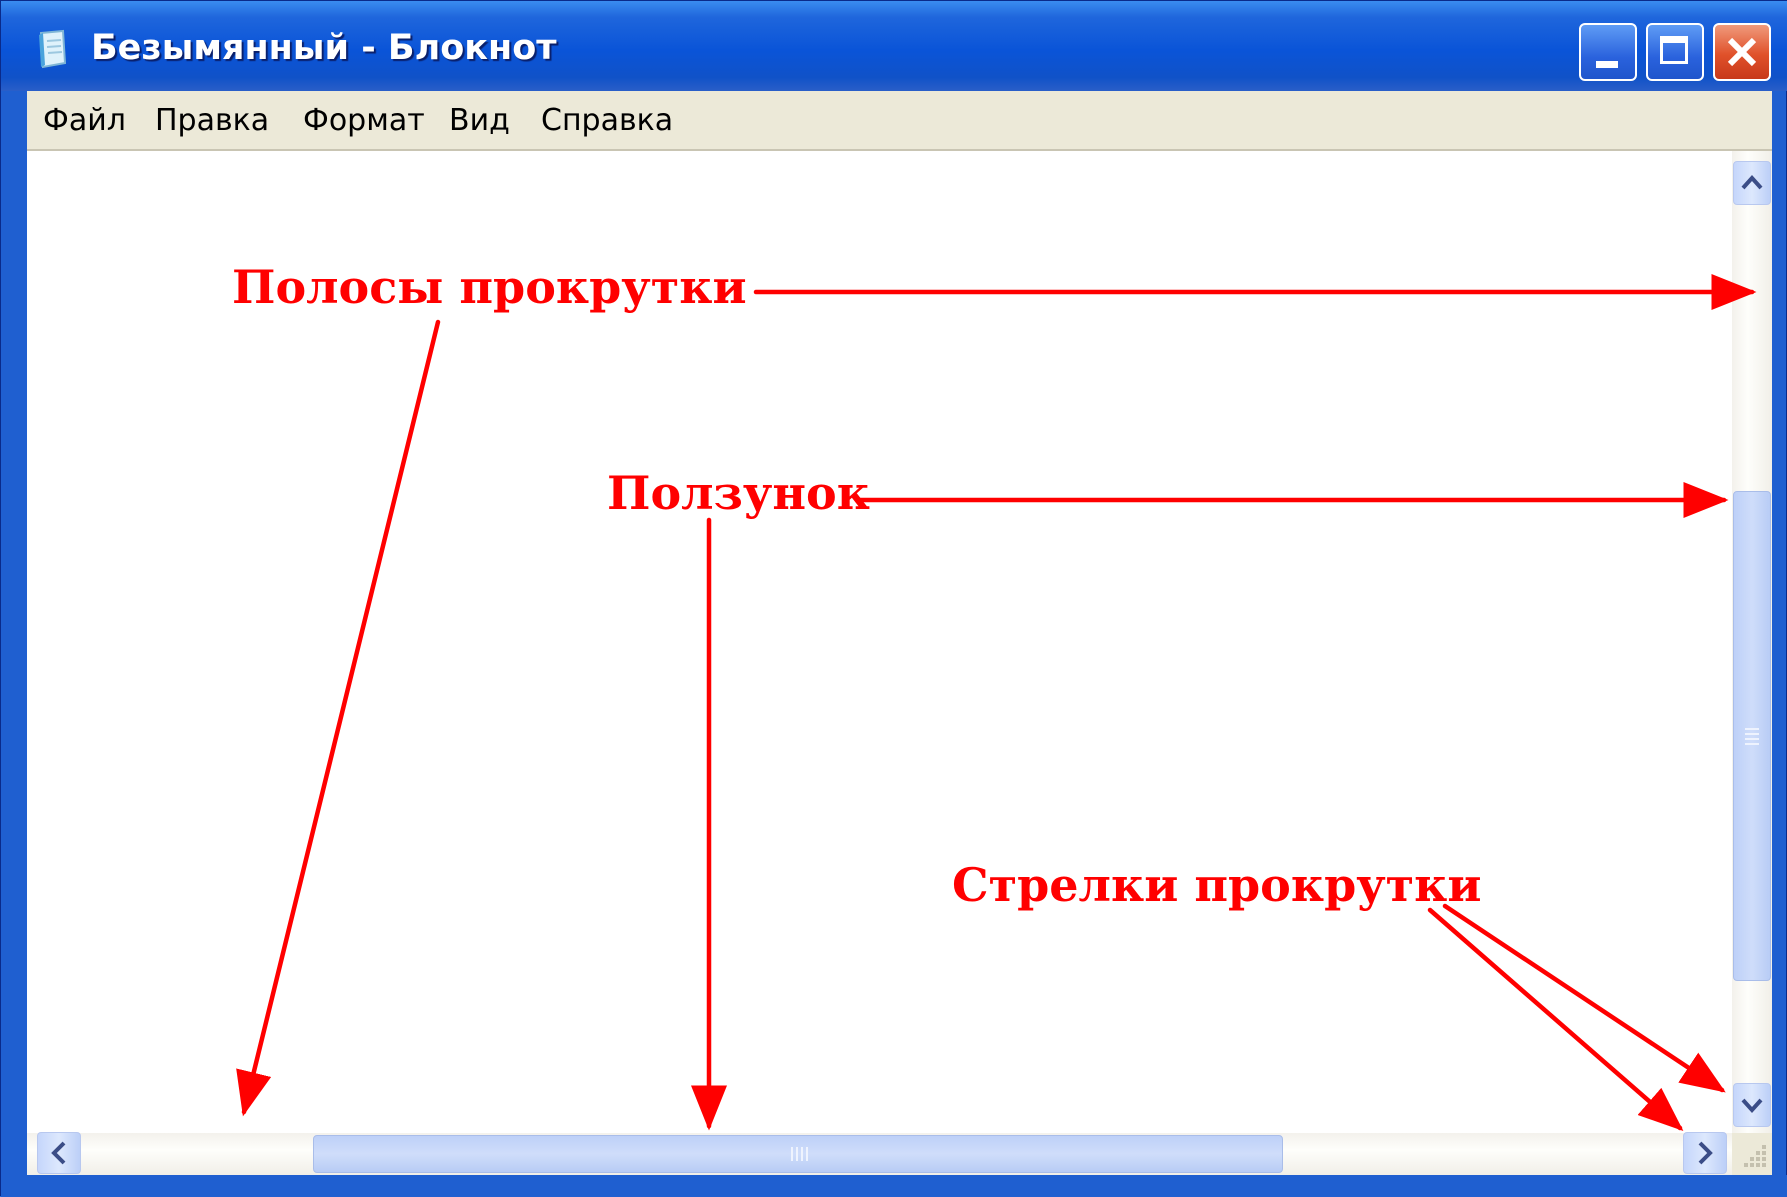  Describe the element at coordinates (338, 718) in the screenshot. I see `arrow-to-horizontal-scrollbar` at that location.